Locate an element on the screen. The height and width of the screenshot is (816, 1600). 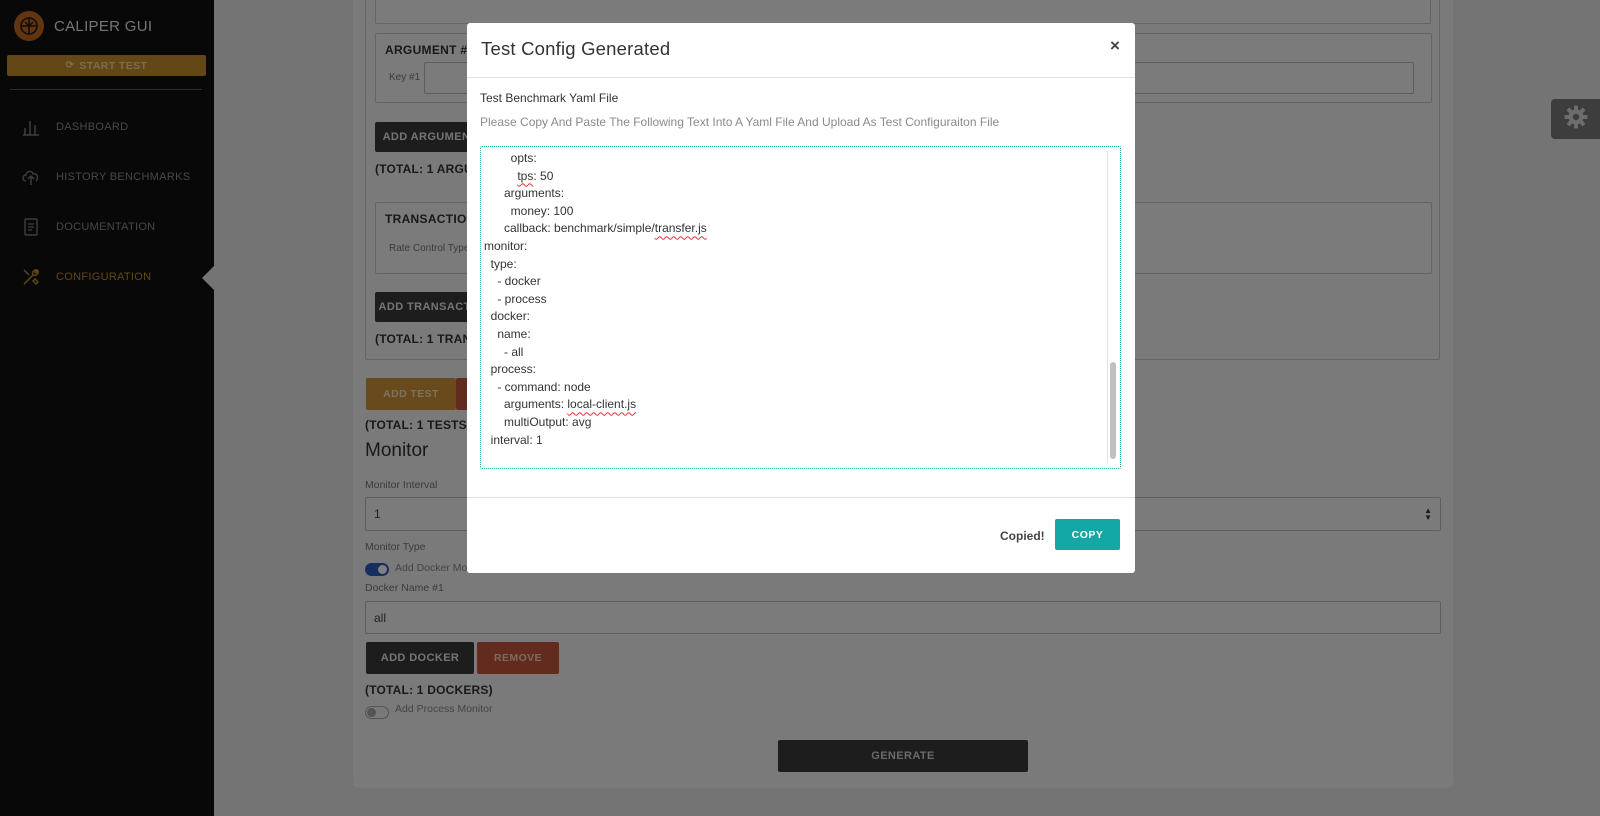
spellcheck-word: tps is located at coordinates (525, 175).